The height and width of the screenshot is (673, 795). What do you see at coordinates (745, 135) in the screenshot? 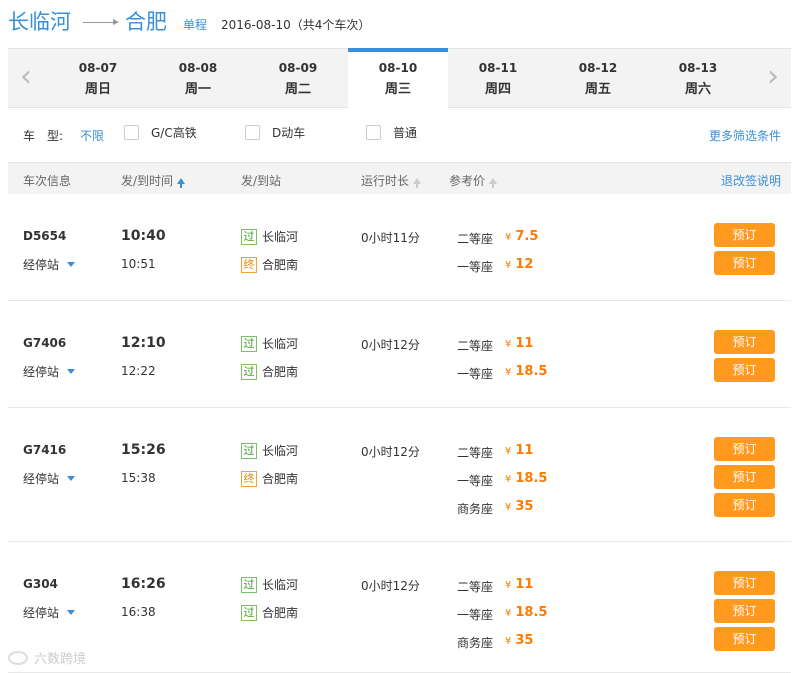
I see `more-filters-link: 更多筛选条件` at bounding box center [745, 135].